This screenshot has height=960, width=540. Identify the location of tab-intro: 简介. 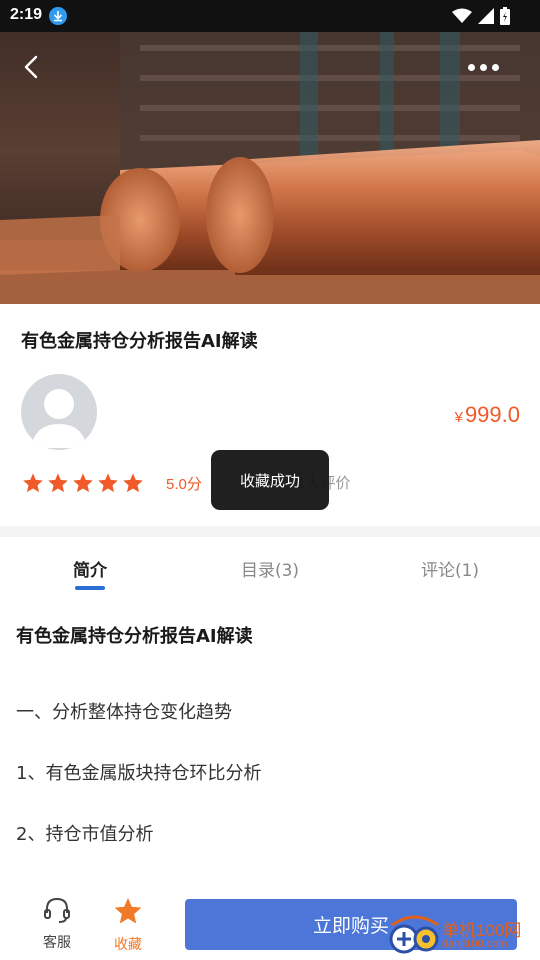
(90, 569).